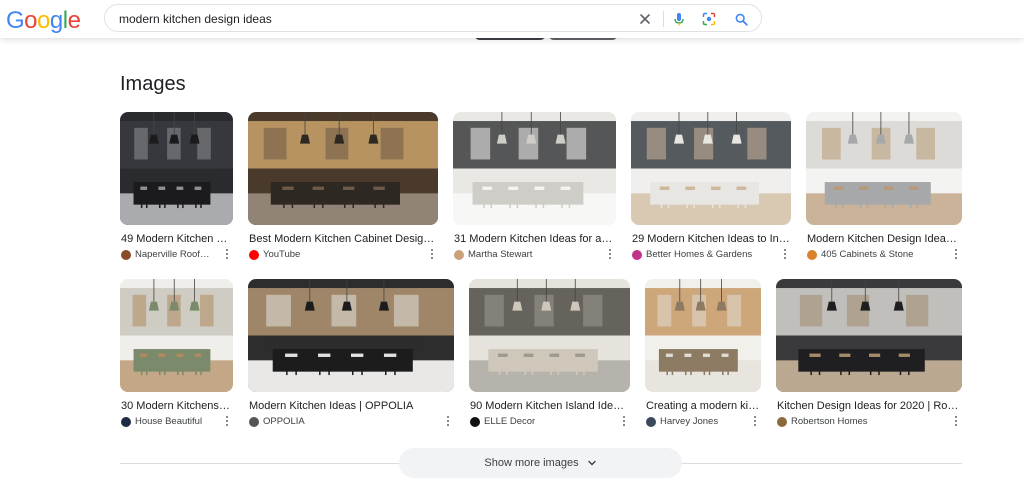 This screenshot has height=491, width=1024. I want to click on search-box, so click(433, 18).